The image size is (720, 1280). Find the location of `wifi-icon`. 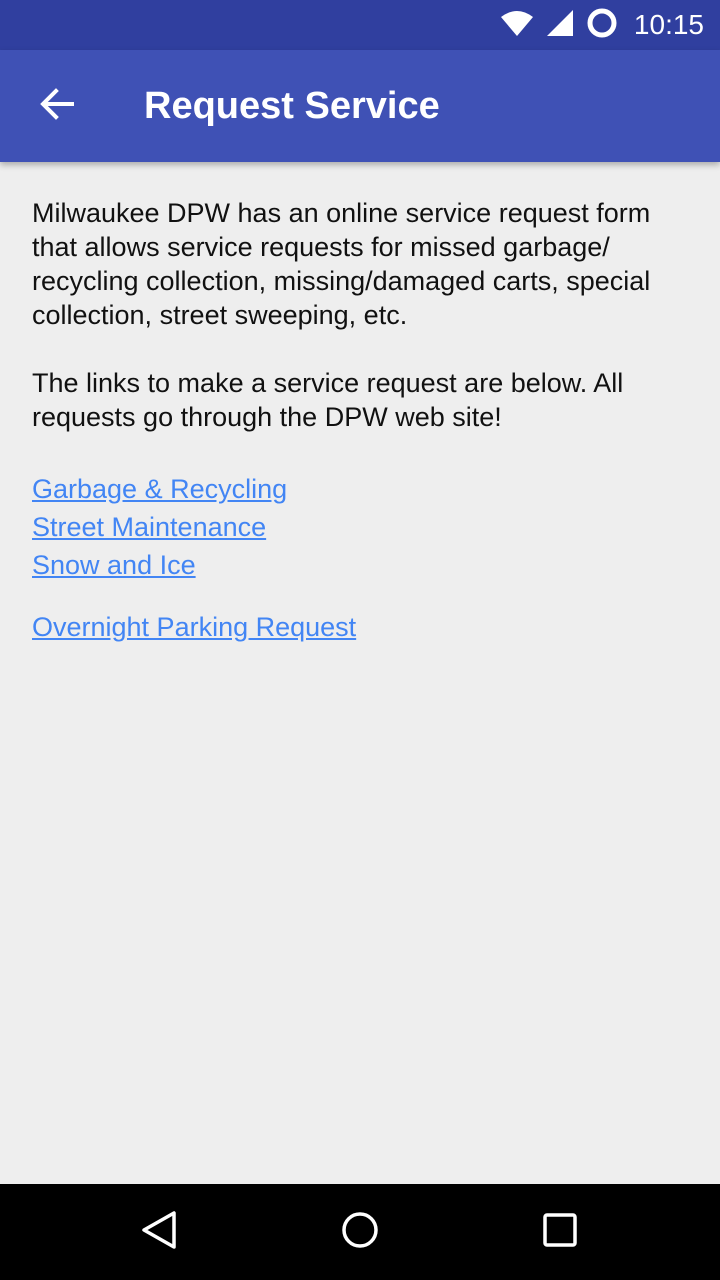

wifi-icon is located at coordinates (517, 25).